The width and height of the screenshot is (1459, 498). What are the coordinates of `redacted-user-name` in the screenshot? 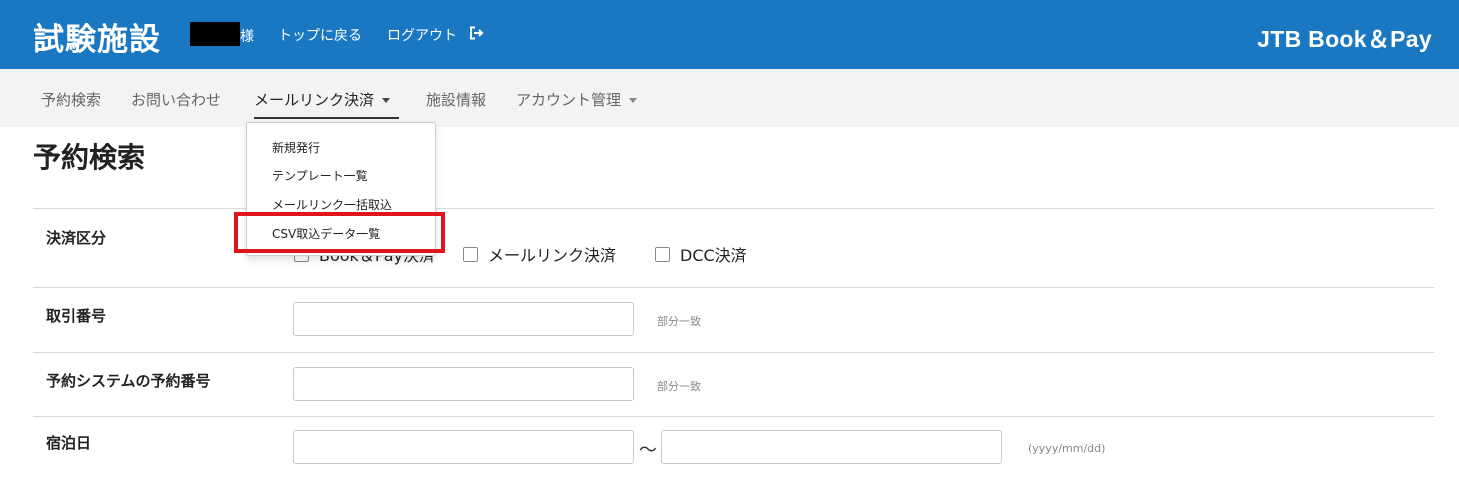 It's located at (215, 34).